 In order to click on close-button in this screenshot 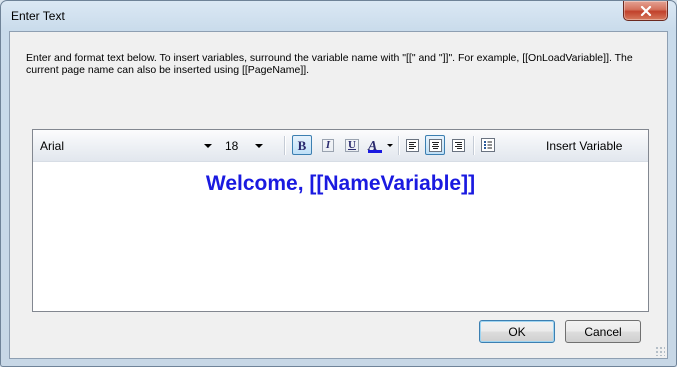, I will do `click(645, 11)`.